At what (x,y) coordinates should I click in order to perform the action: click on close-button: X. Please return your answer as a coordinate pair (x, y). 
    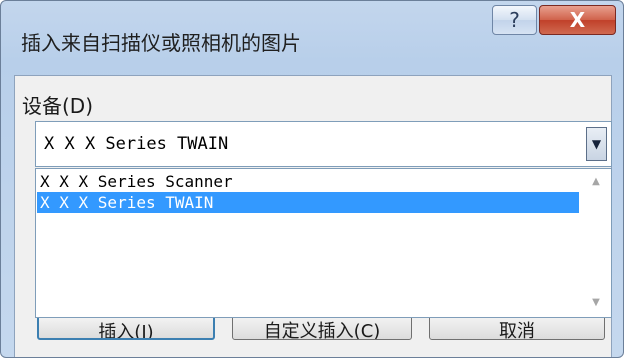
    Looking at the image, I should click on (577, 20).